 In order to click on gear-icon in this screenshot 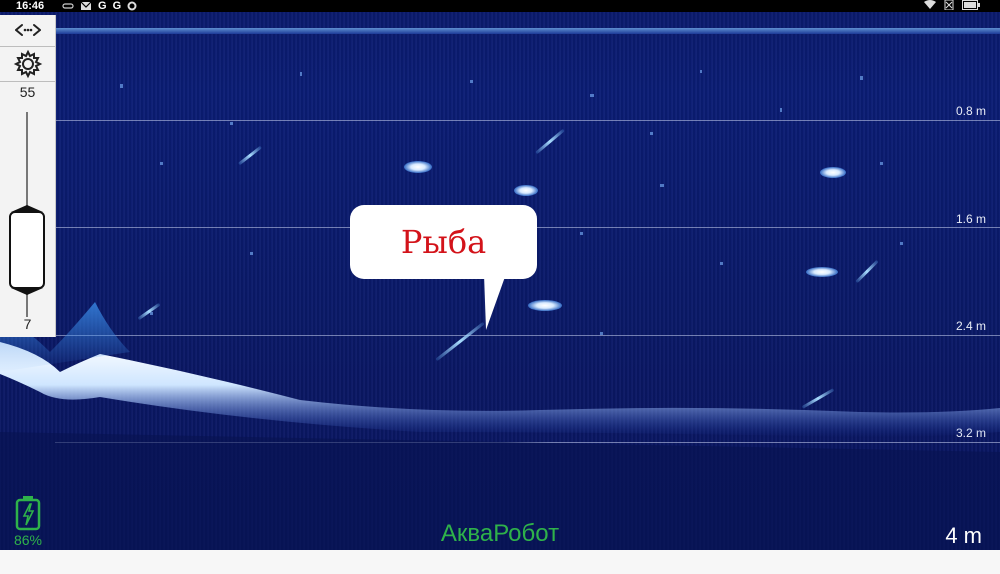, I will do `click(27, 64)`.